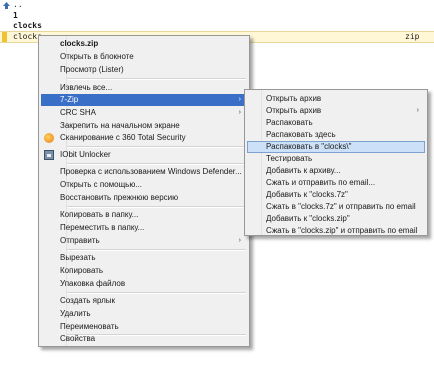 The image size is (434, 378). Describe the element at coordinates (15, 15) in the screenshot. I see `file-name: 1` at that location.